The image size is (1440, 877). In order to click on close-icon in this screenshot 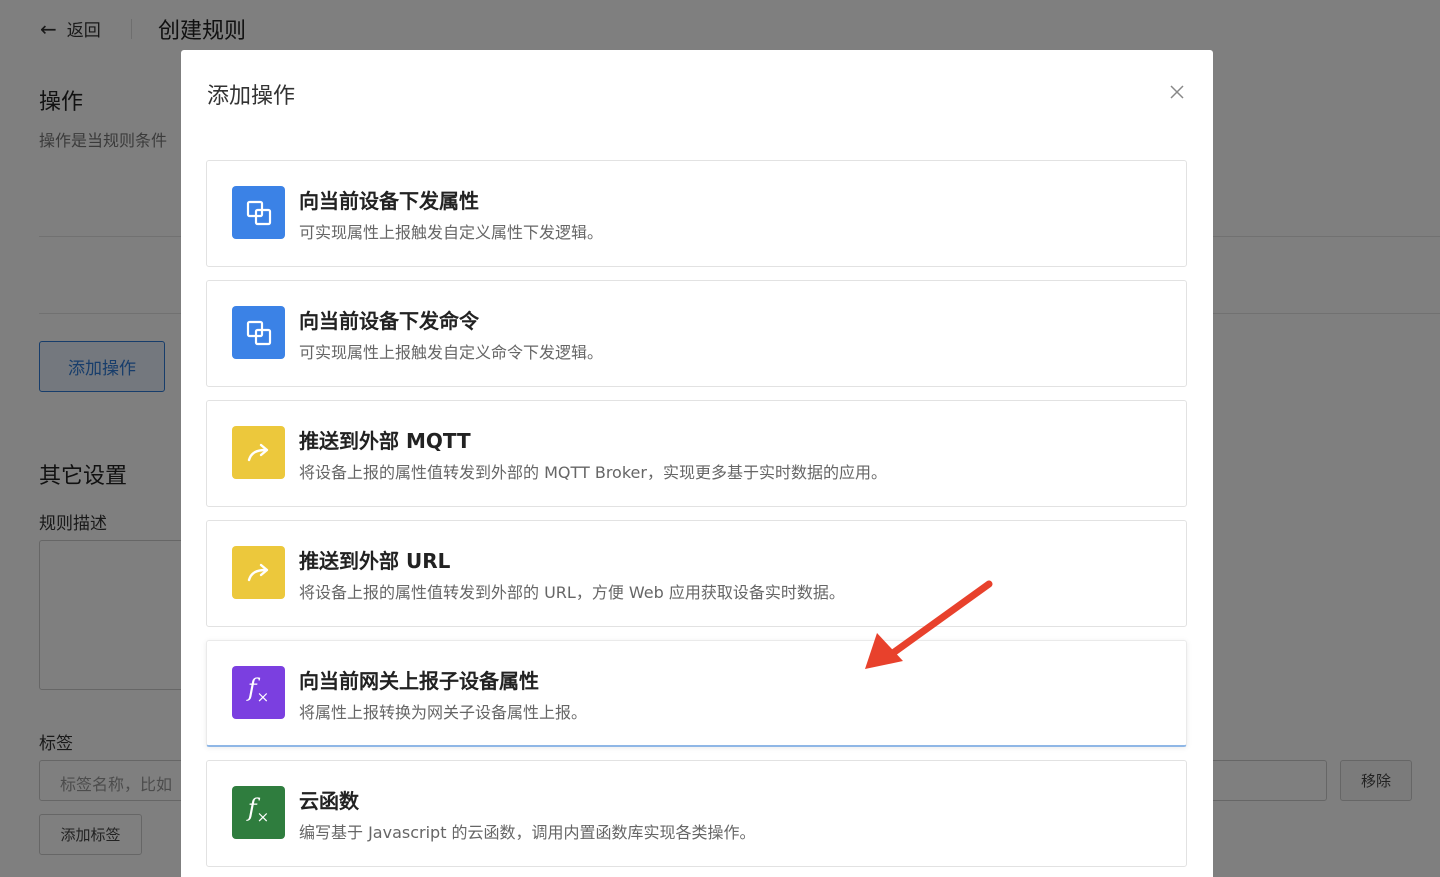, I will do `click(1177, 92)`.